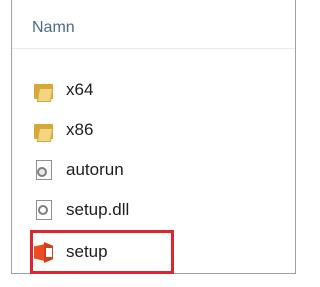  What do you see at coordinates (102, 252) in the screenshot?
I see `selection-highlight-box` at bounding box center [102, 252].